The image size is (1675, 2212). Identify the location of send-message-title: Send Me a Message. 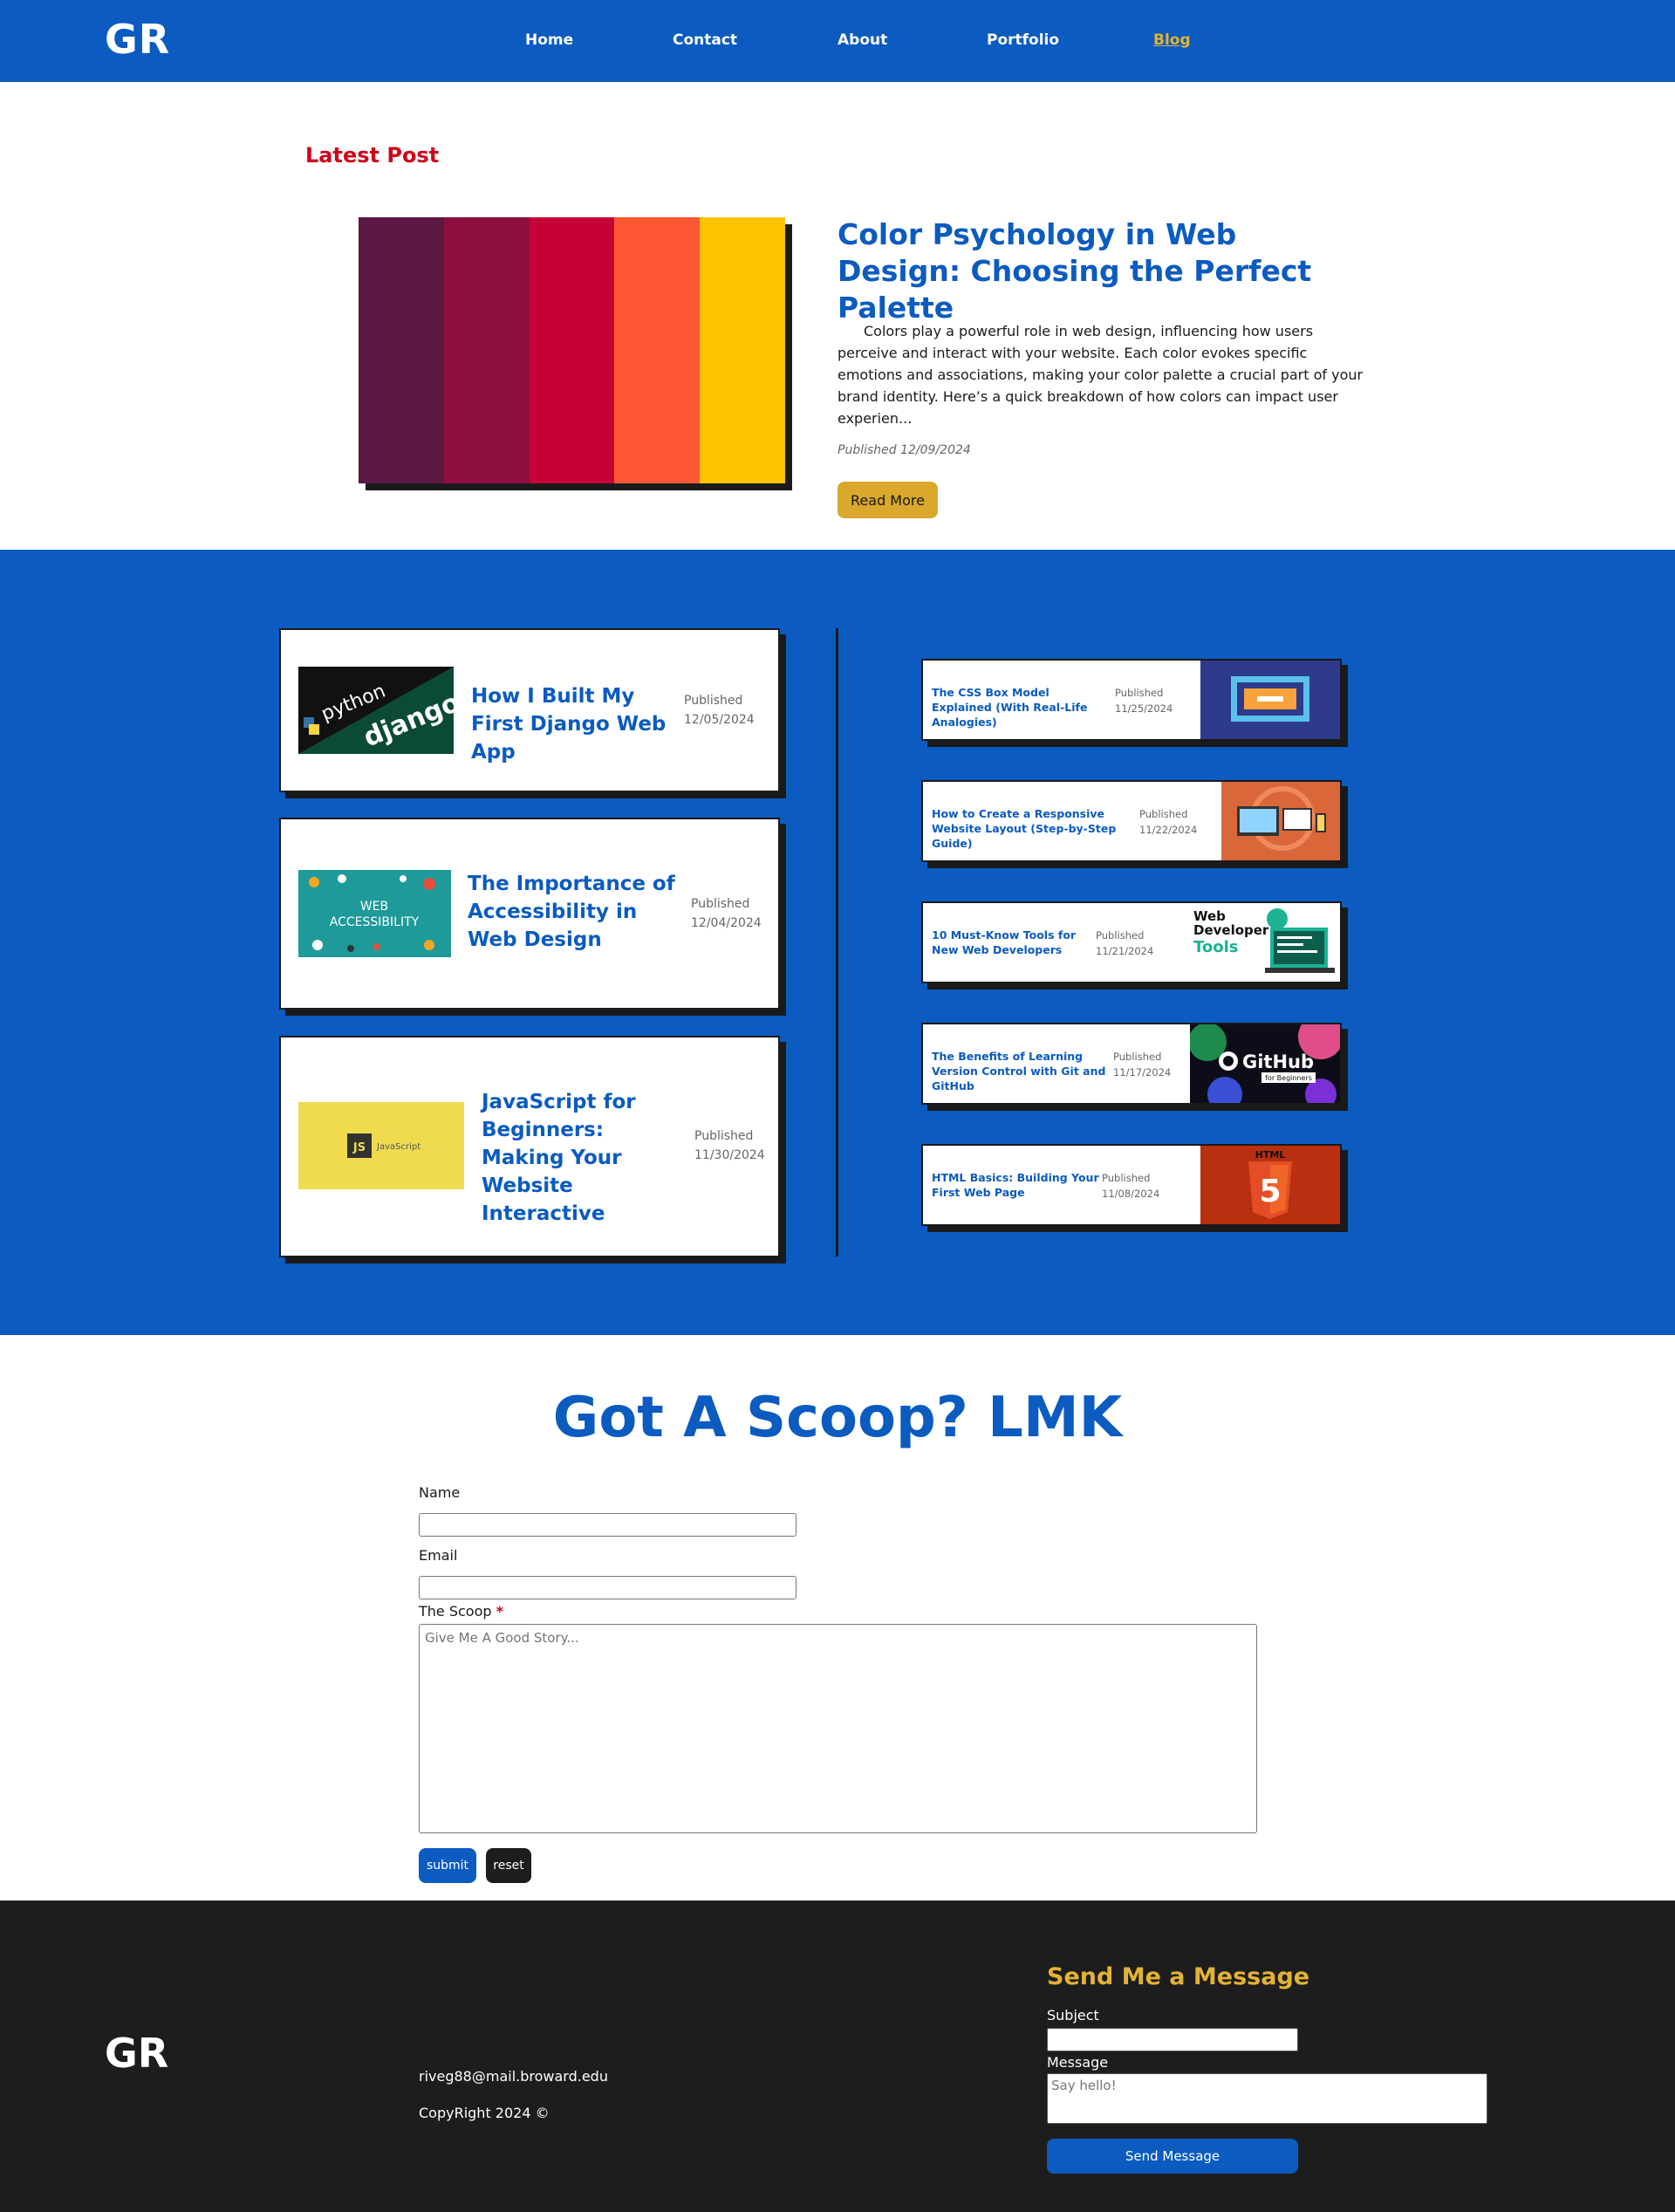
(1178, 1976).